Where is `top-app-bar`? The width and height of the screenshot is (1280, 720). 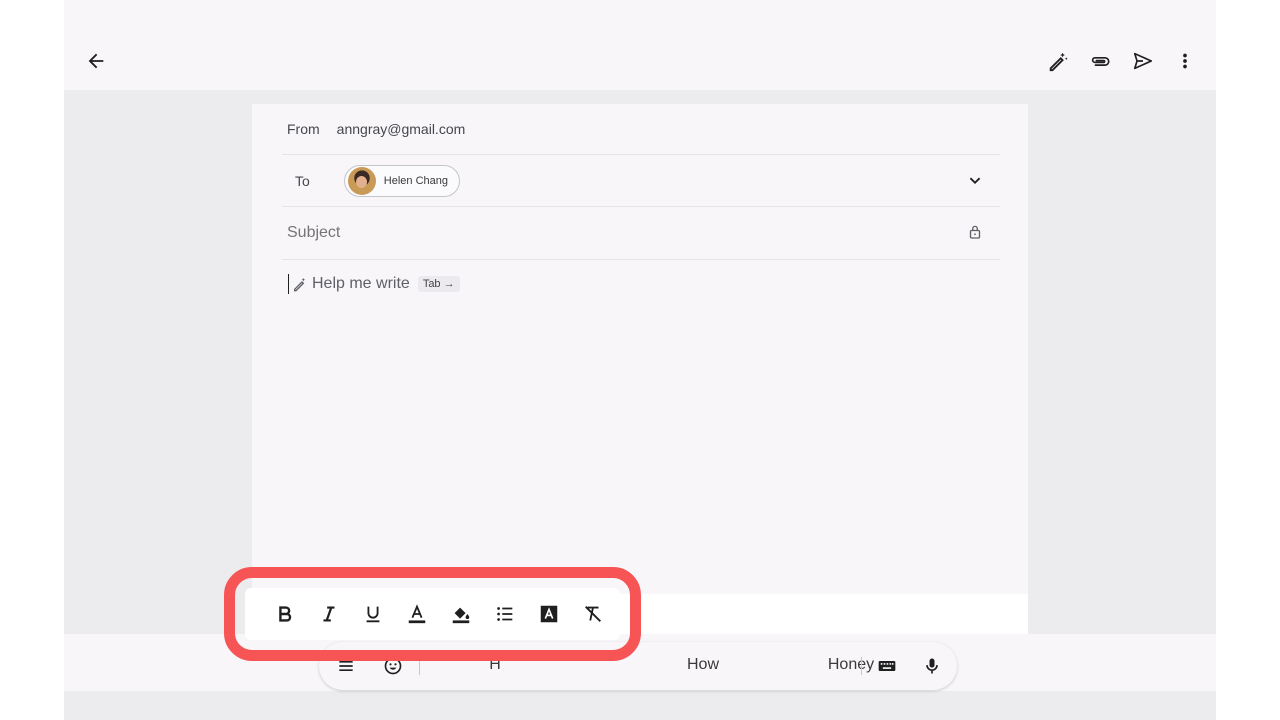 top-app-bar is located at coordinates (640, 45).